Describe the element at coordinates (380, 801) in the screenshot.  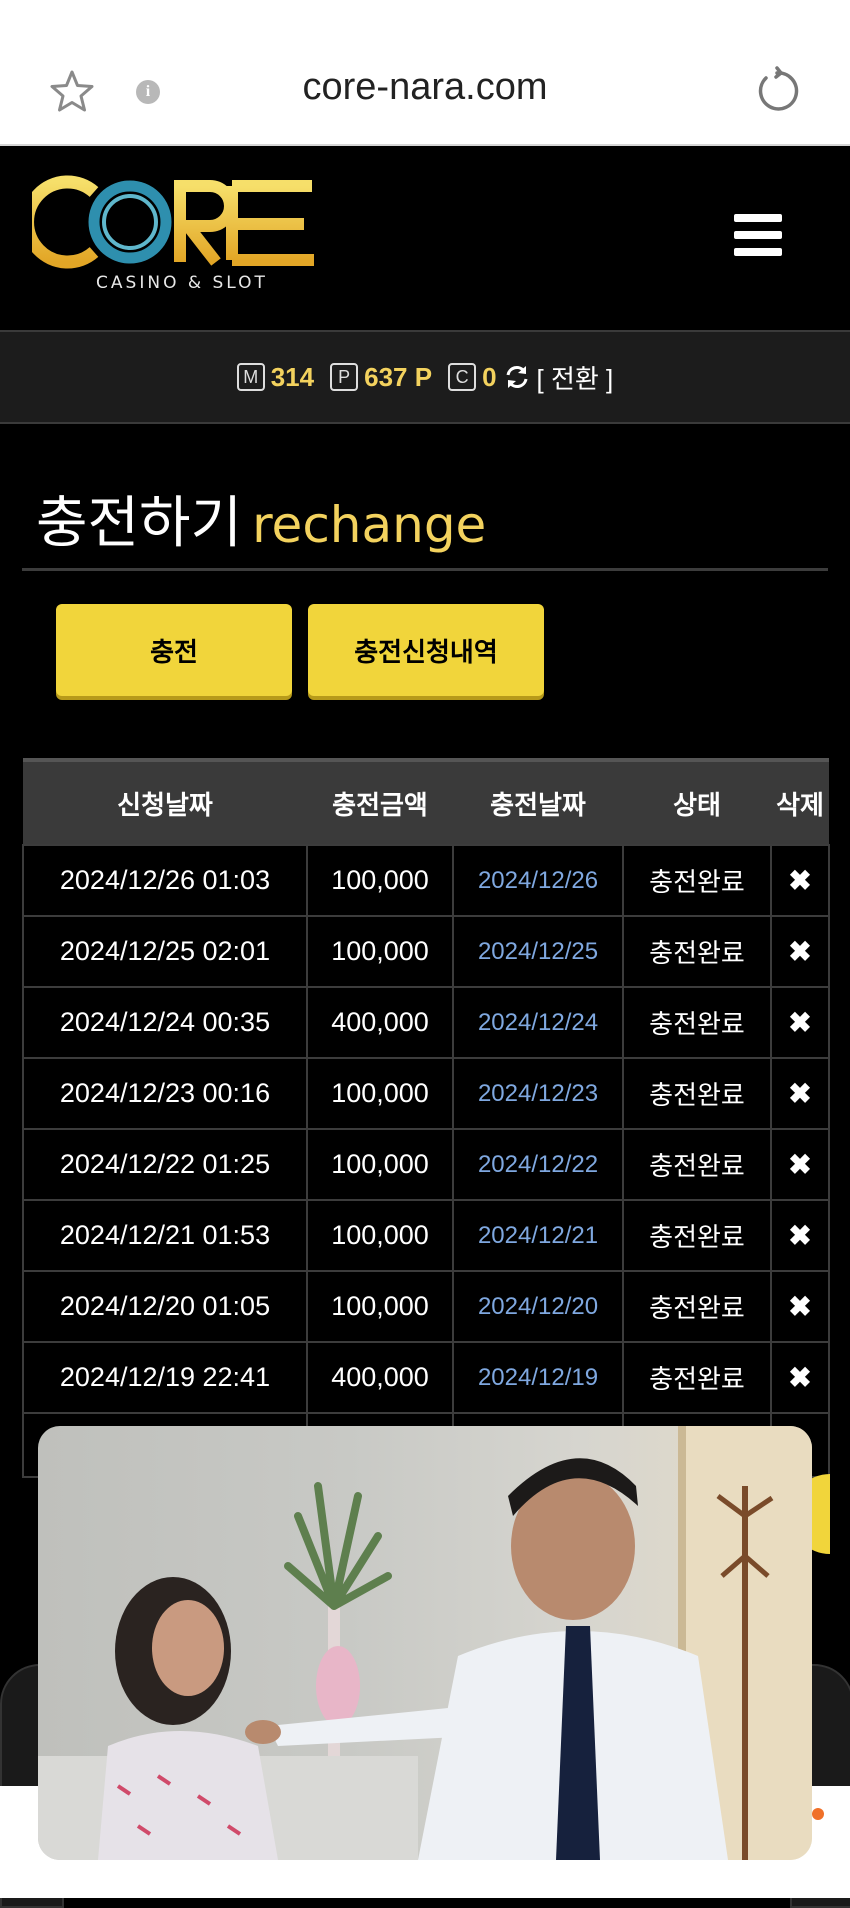
I see `header-amount: 충전금액` at that location.